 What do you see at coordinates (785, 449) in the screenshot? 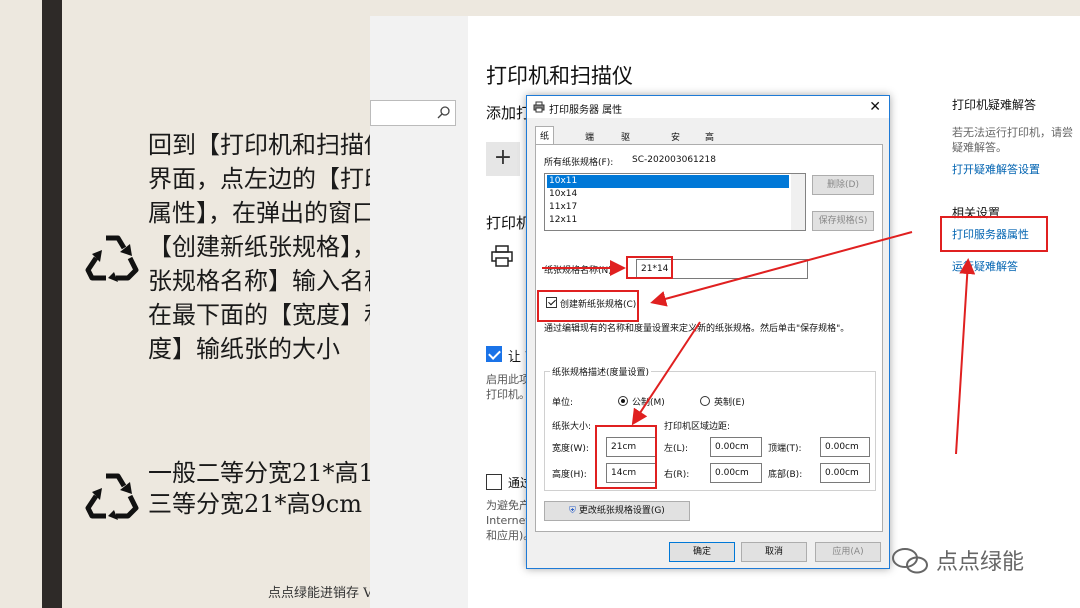
I see `top-margin-label: 顶端(T):` at bounding box center [785, 449].